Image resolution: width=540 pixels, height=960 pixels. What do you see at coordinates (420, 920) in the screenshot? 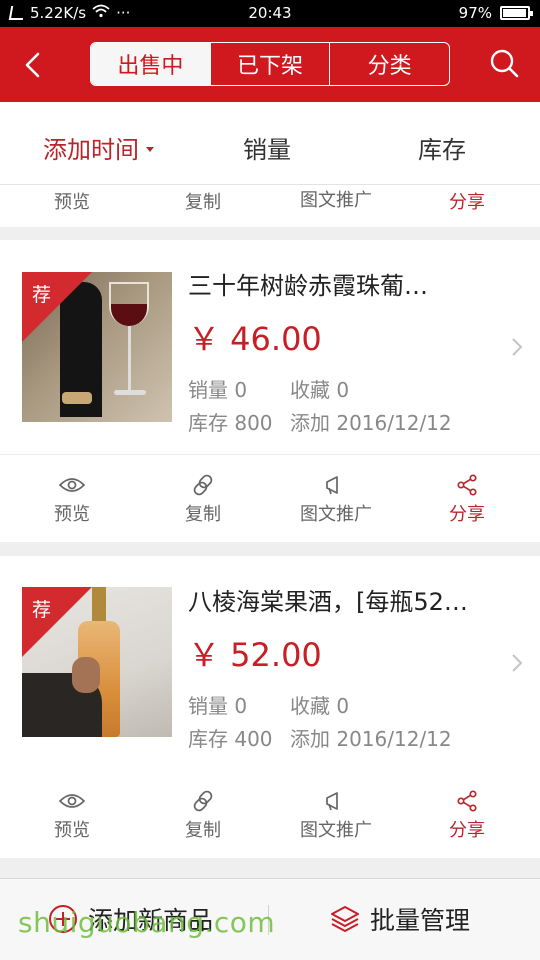
I see `batch-manage-label: 批量管理` at bounding box center [420, 920].